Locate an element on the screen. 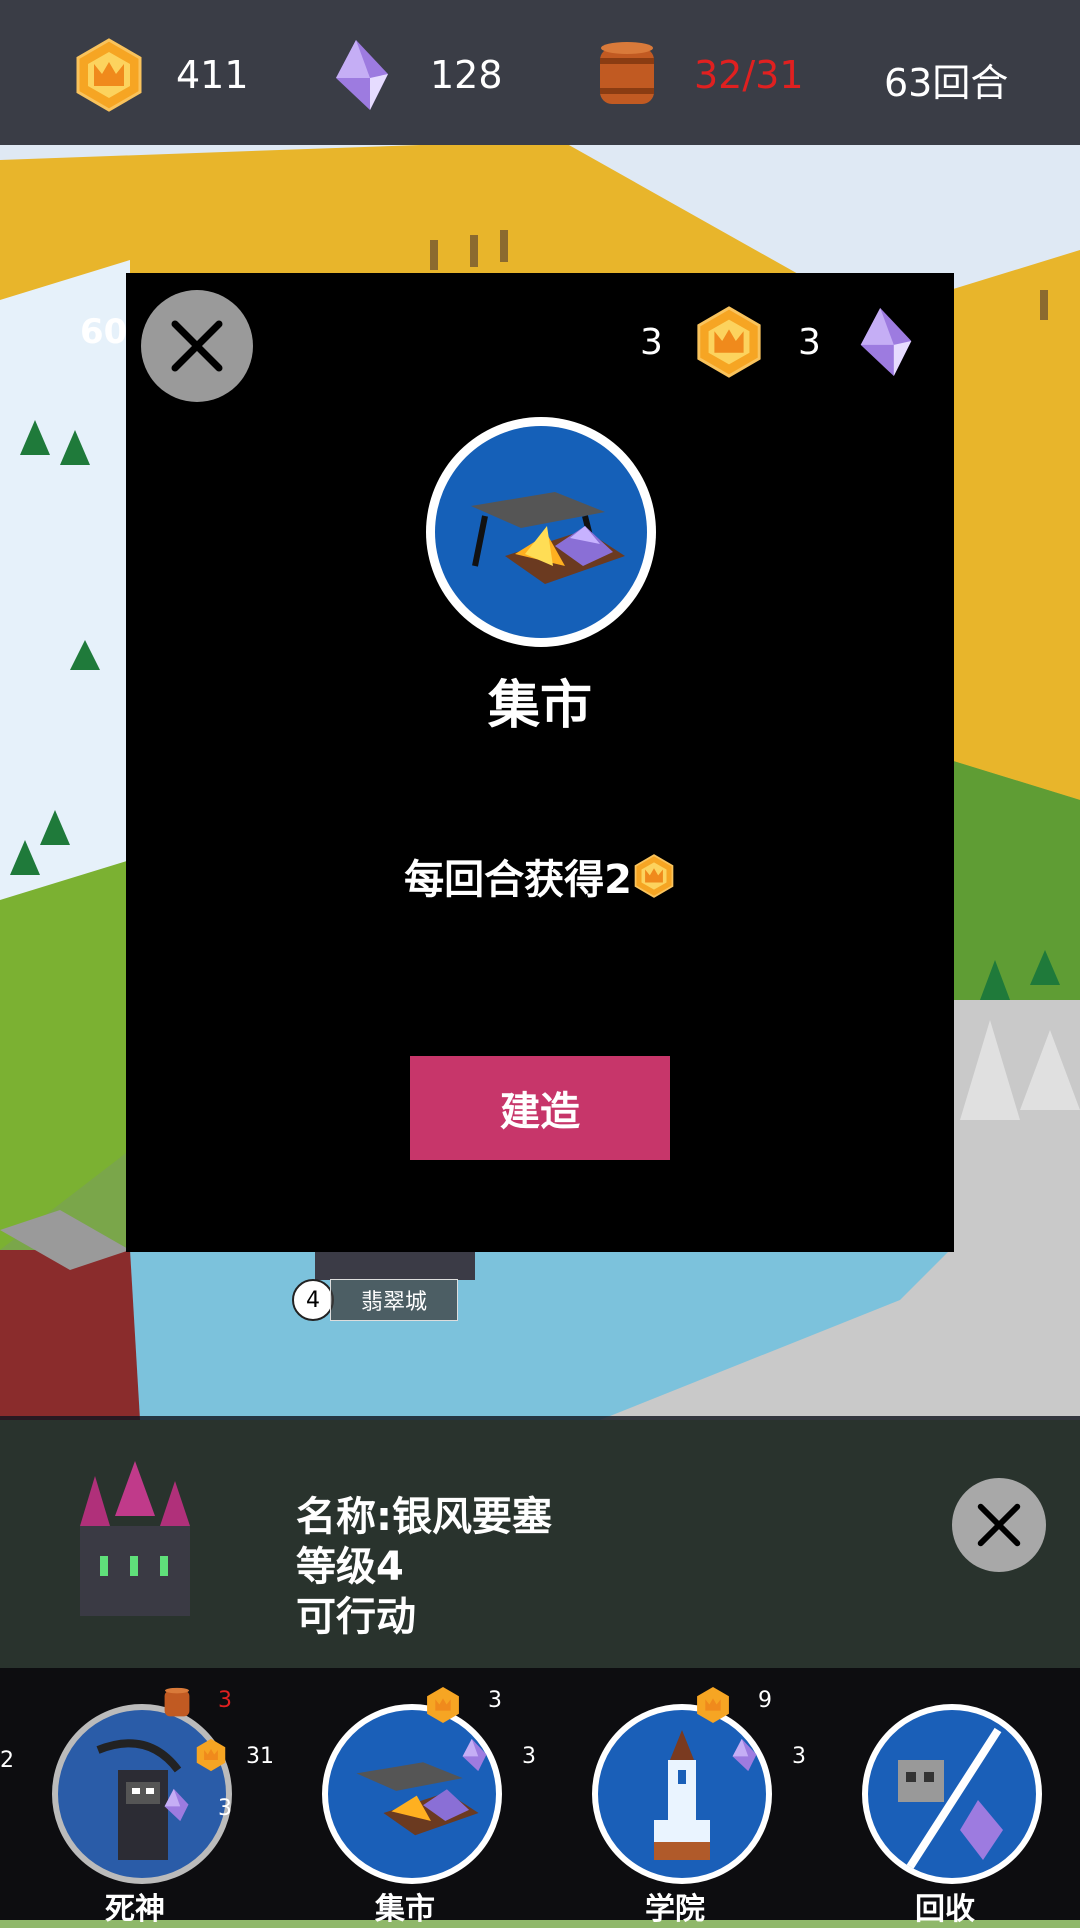 Image resolution: width=1080 pixels, height=1928 pixels. academy-label: 学院 is located at coordinates (675, 1909).